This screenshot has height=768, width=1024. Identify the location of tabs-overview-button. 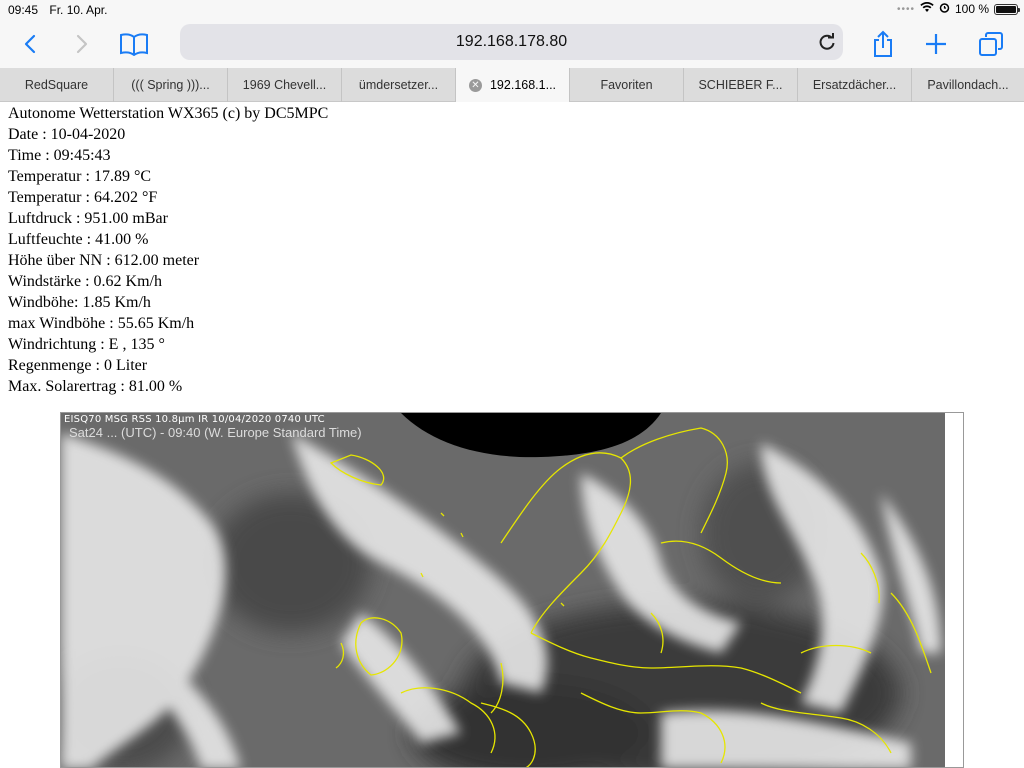
(991, 44).